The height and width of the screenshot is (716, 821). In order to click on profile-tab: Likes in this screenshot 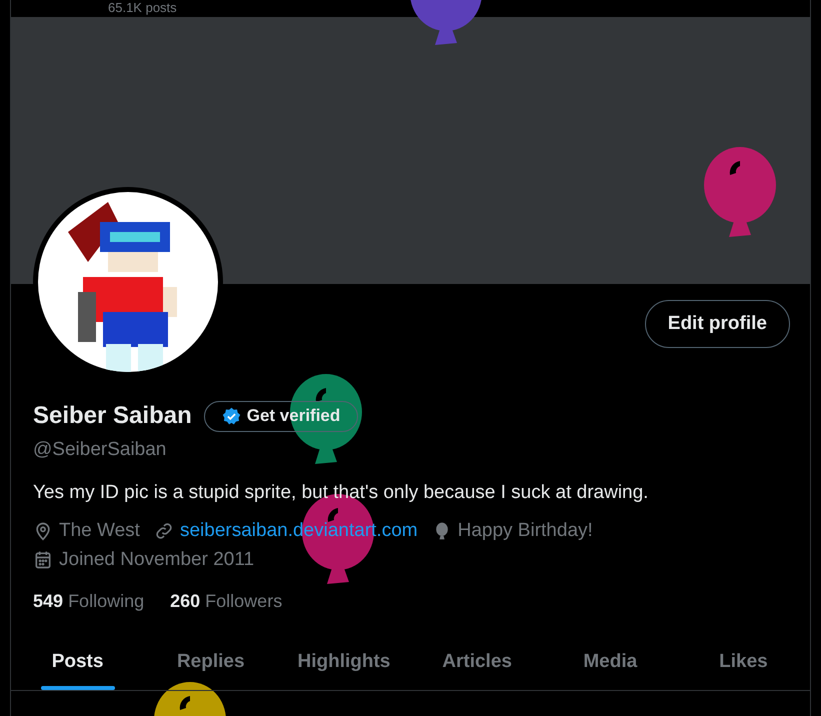, I will do `click(743, 662)`.